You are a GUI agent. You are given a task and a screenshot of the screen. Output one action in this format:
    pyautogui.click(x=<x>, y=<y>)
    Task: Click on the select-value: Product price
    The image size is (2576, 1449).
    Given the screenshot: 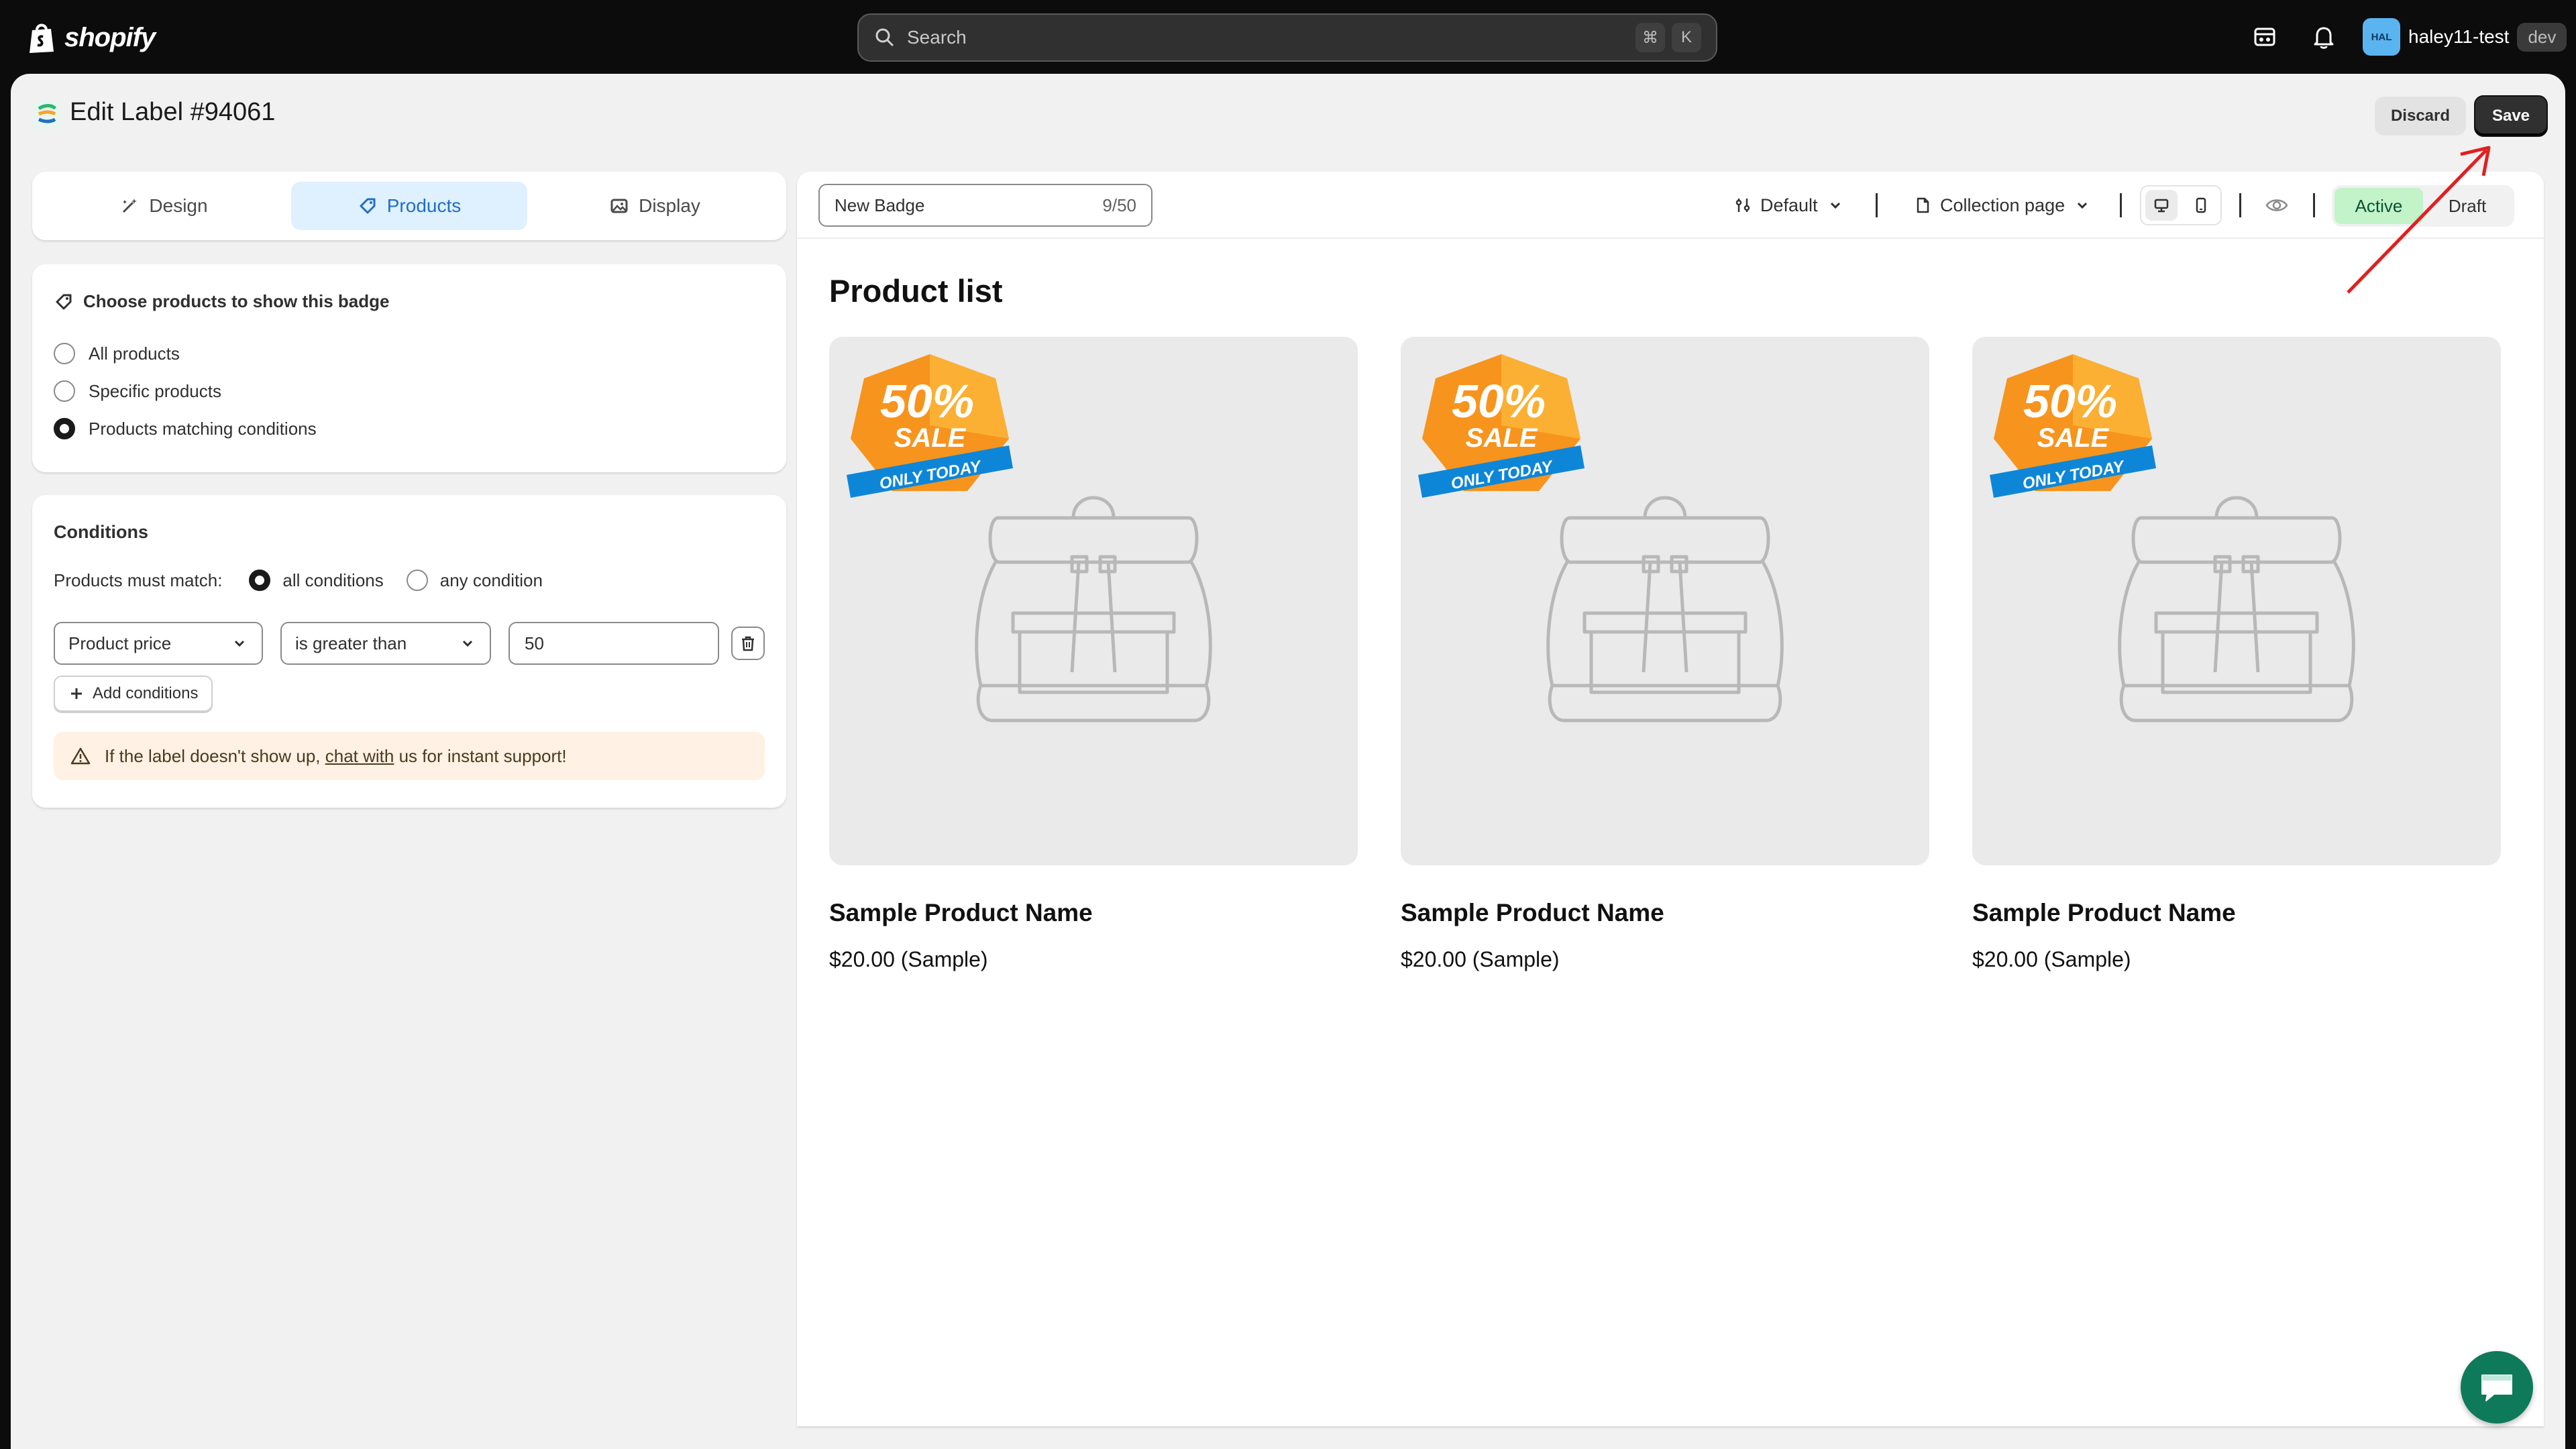 What is the action you would take?
    pyautogui.click(x=120, y=643)
    